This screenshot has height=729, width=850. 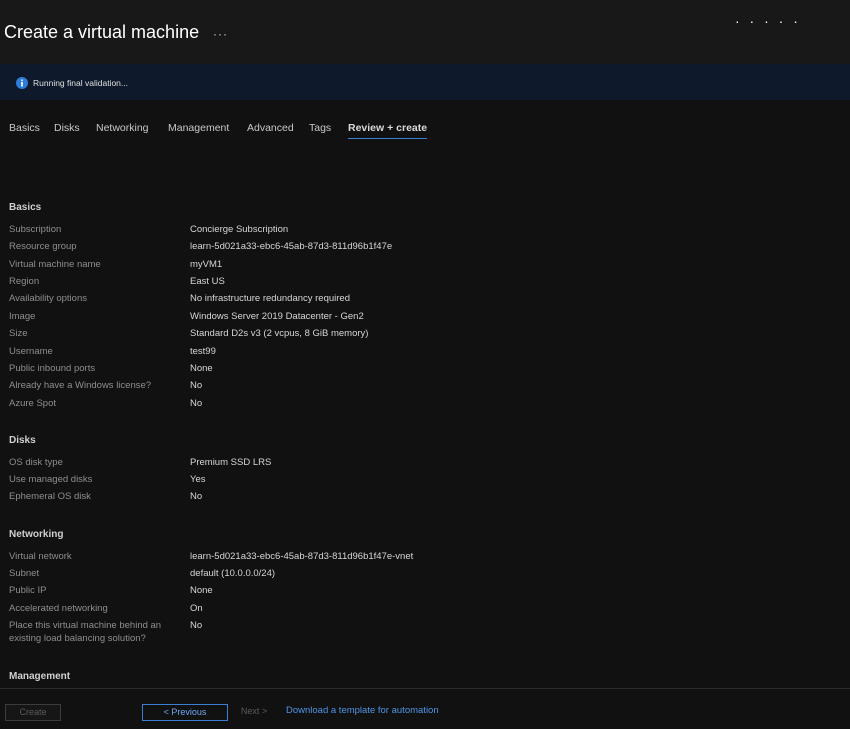 I want to click on next-button: Next >, so click(x=254, y=711).